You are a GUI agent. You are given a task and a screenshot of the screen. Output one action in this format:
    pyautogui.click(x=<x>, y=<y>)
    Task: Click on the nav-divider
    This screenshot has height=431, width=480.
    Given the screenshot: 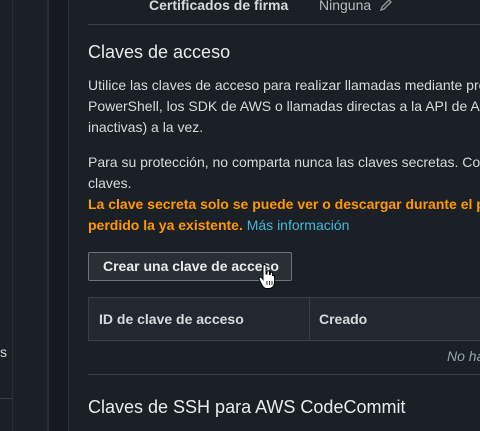 What is the action you would take?
    pyautogui.click(x=6, y=398)
    